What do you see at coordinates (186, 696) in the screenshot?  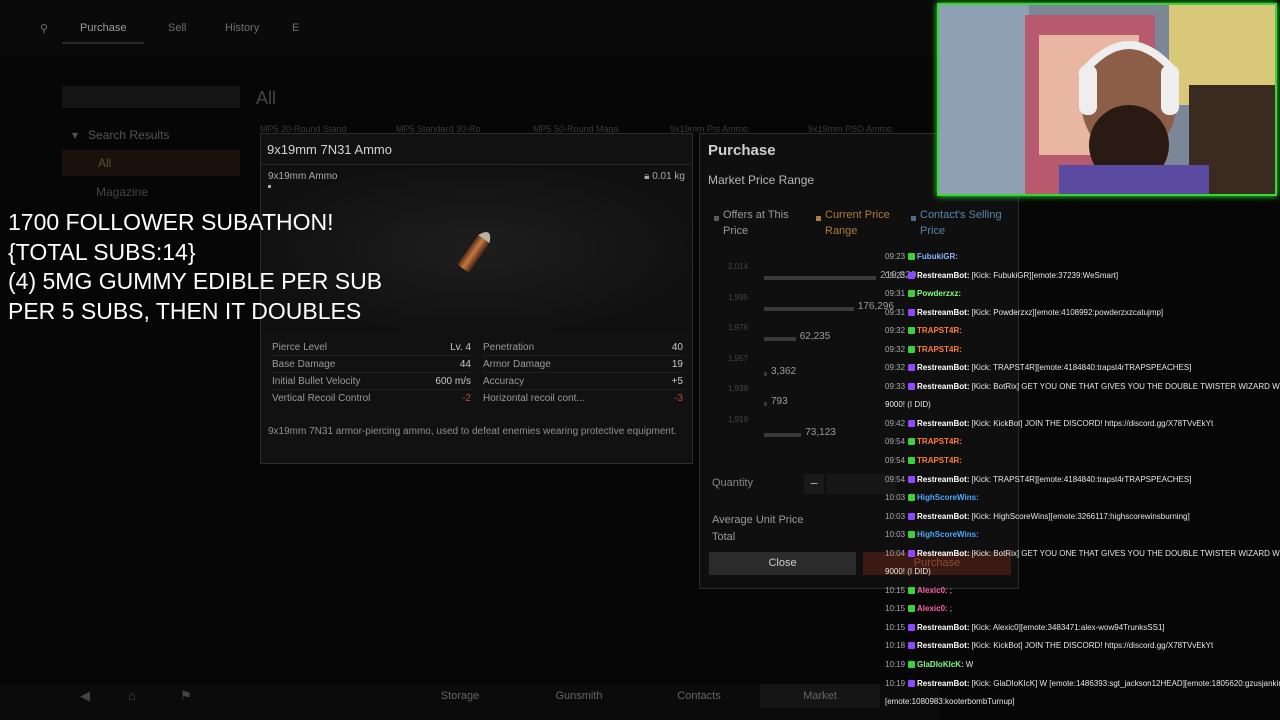 I see `flag-icon: ⚑` at bounding box center [186, 696].